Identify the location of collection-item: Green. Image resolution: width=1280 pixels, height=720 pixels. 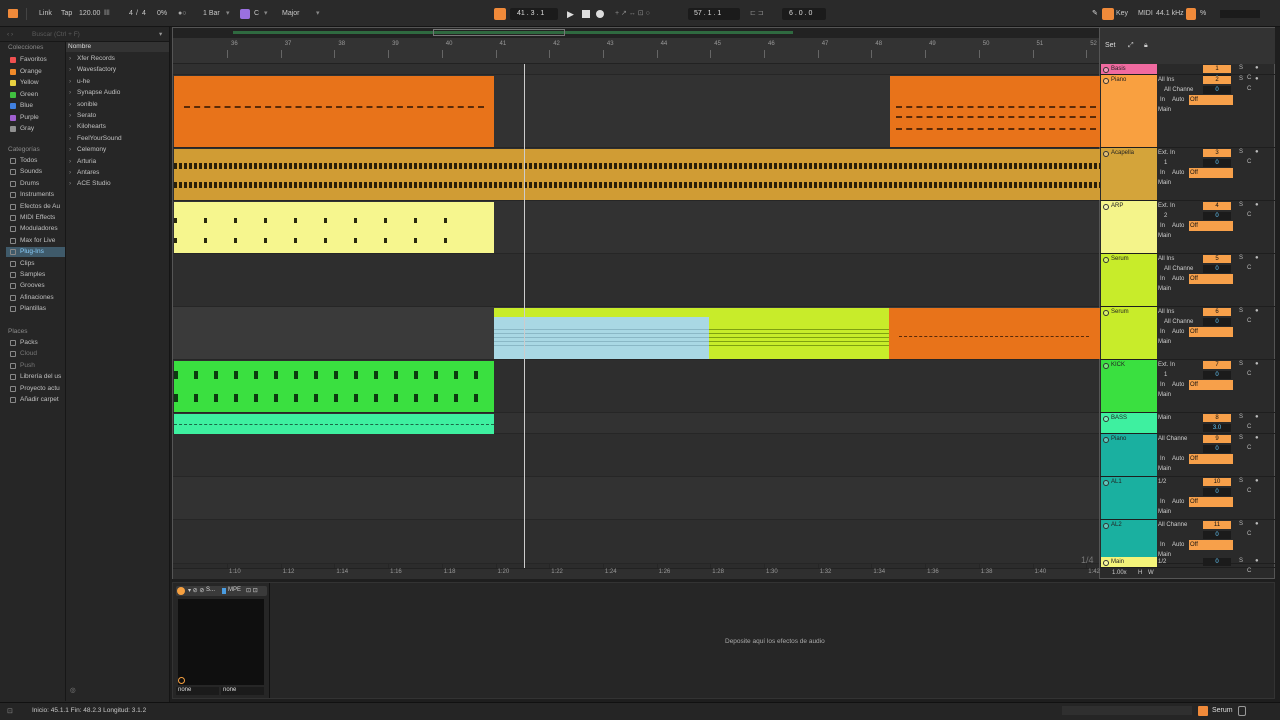
(29, 95).